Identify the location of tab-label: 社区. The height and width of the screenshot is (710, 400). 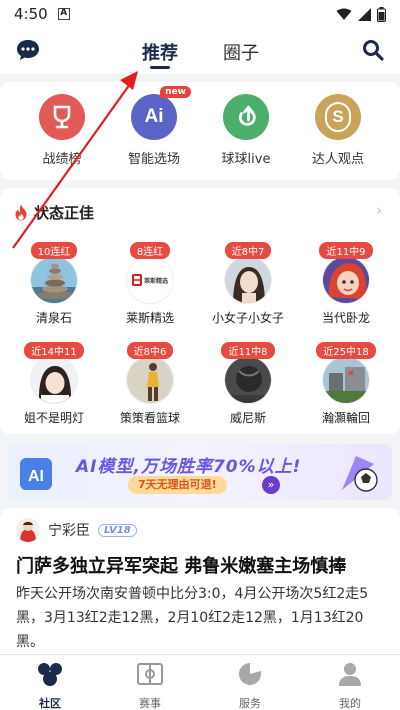
(50, 703).